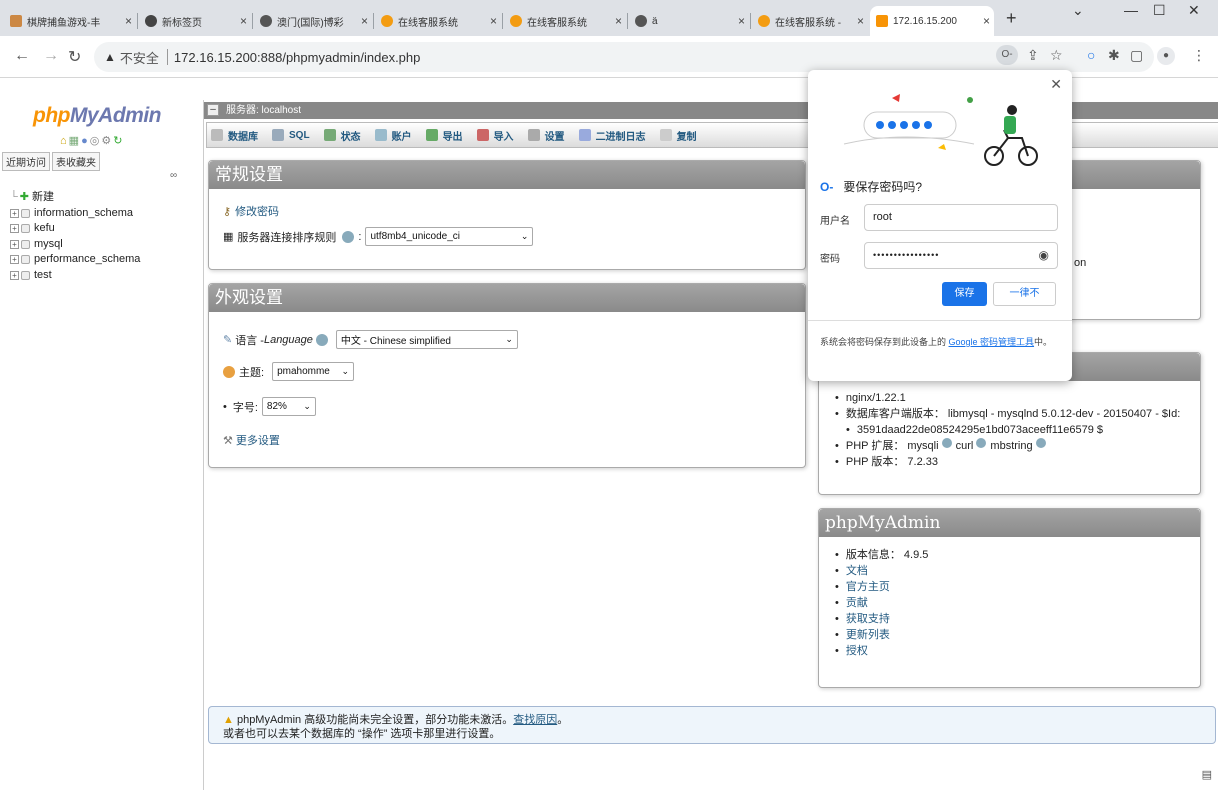  I want to click on password-manager-link: Google 密码管理工具, so click(992, 342).